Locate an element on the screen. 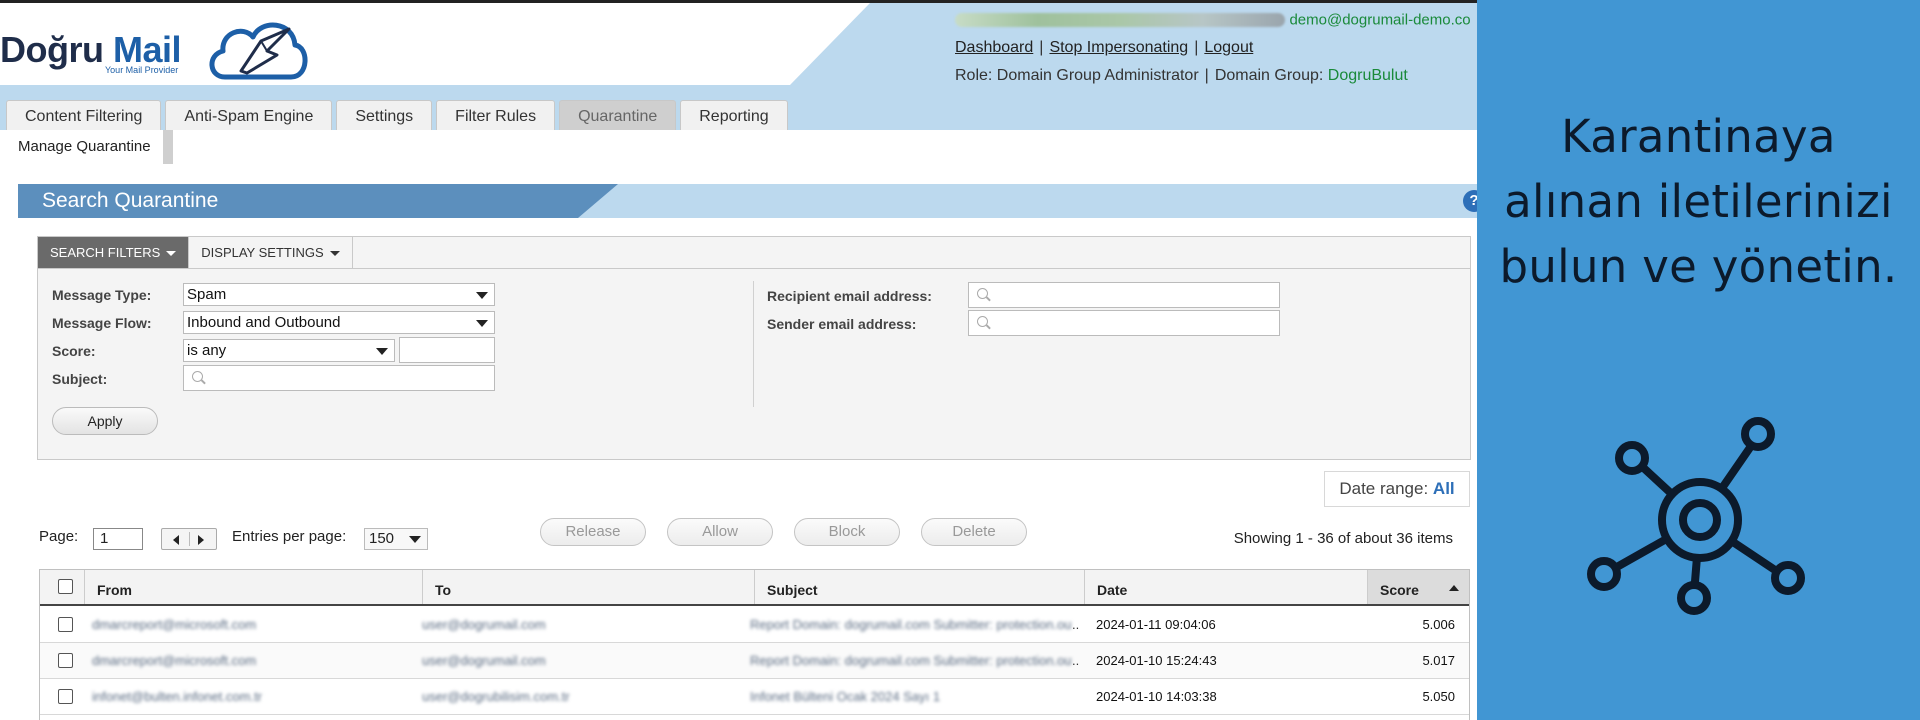 Image resolution: width=1920 pixels, height=720 pixels. recipient-input is located at coordinates (1124, 295).